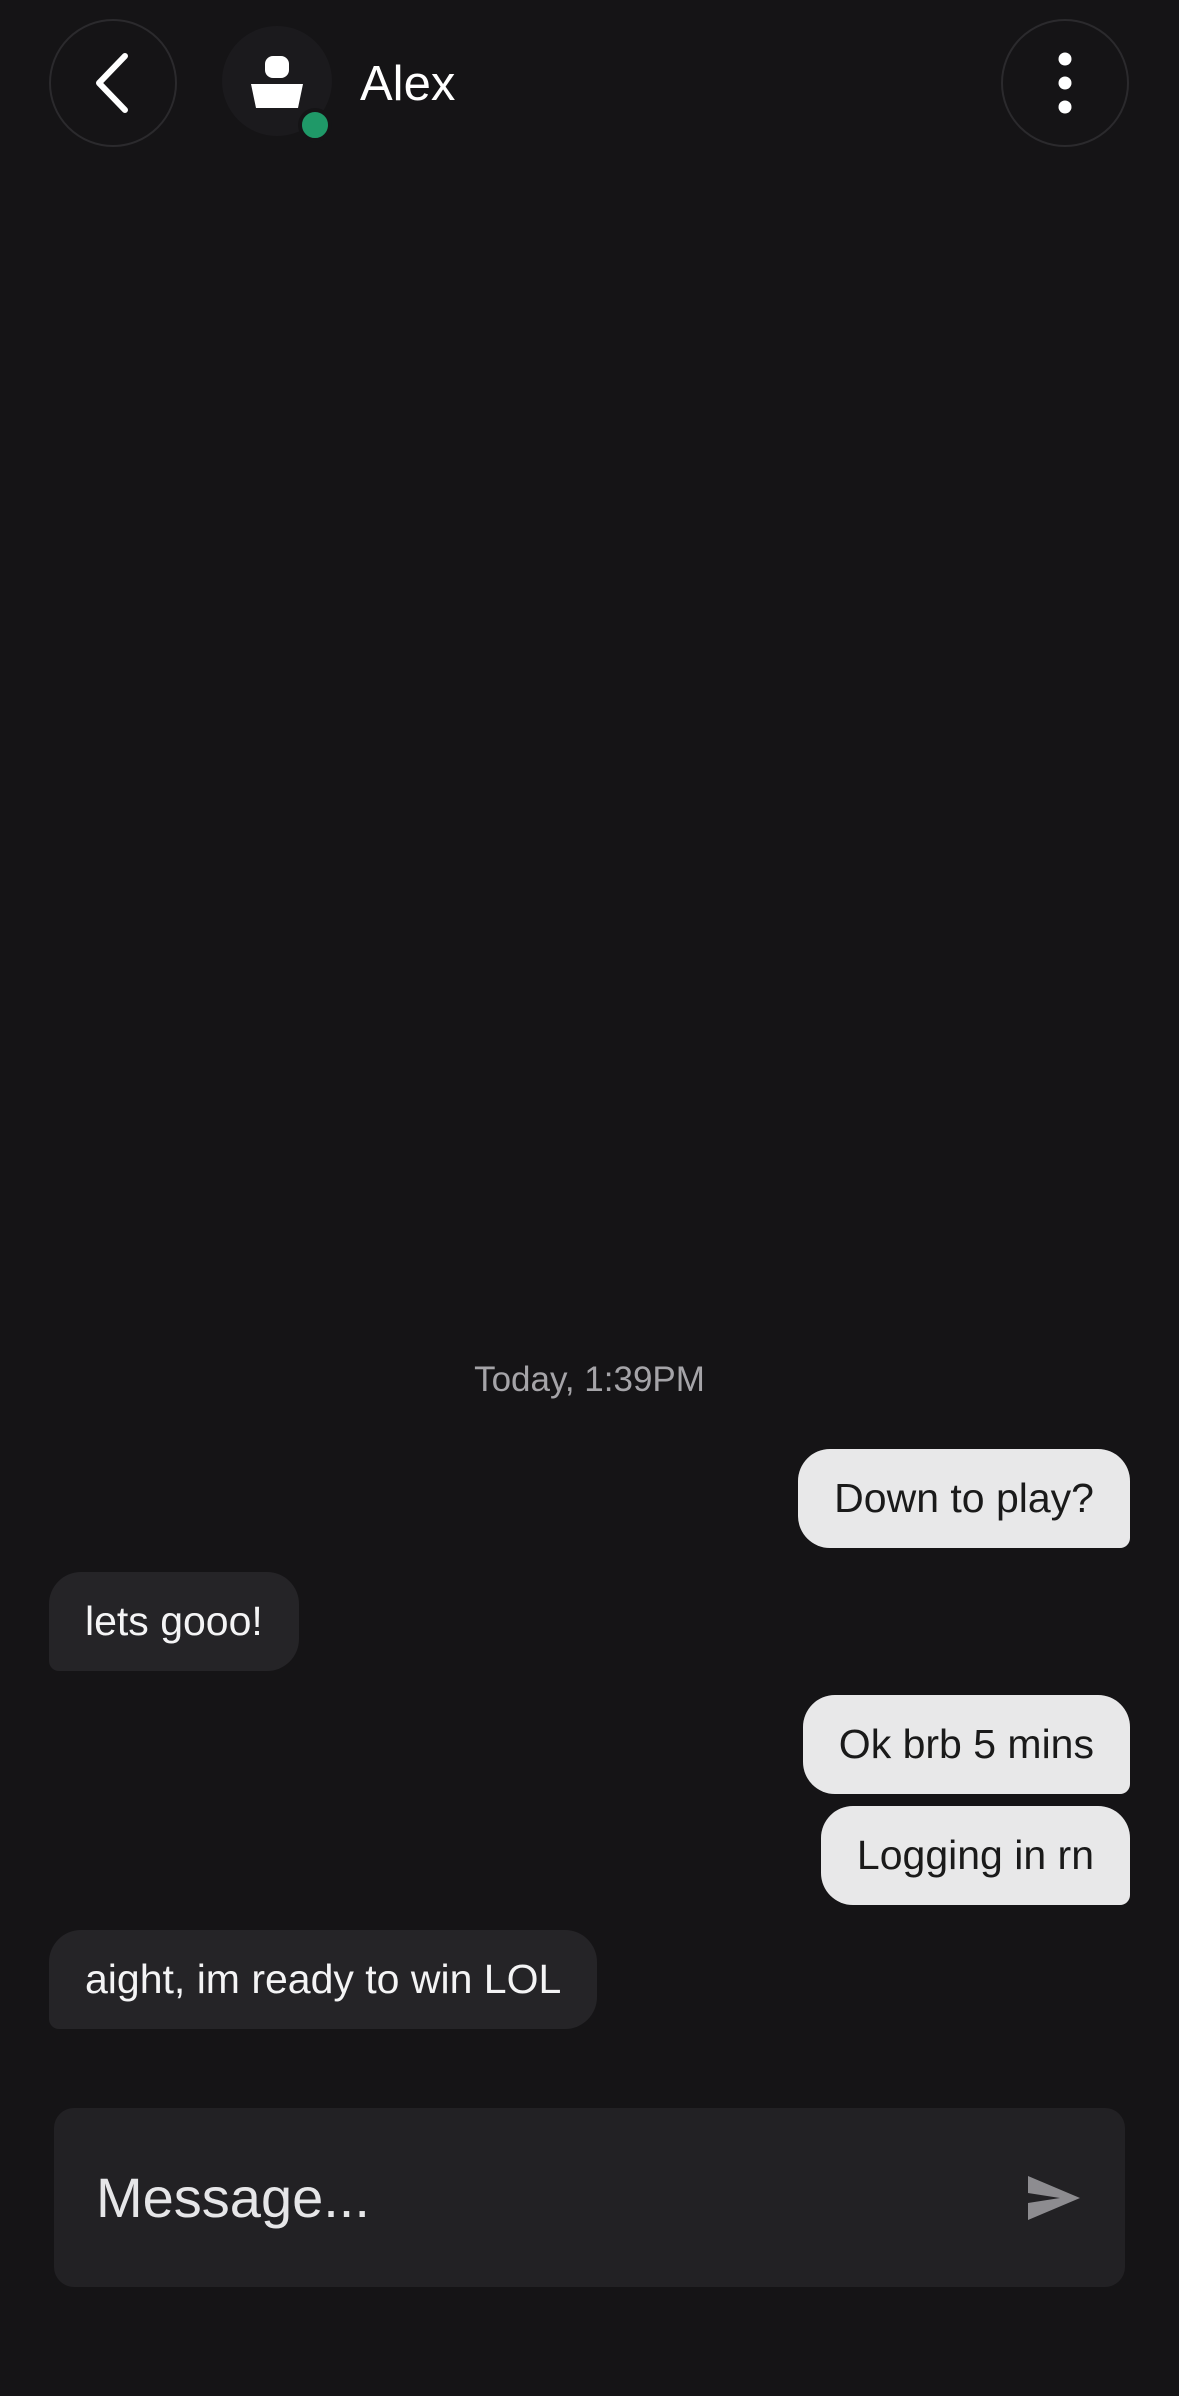  Describe the element at coordinates (536, 2197) in the screenshot. I see `message-input` at that location.